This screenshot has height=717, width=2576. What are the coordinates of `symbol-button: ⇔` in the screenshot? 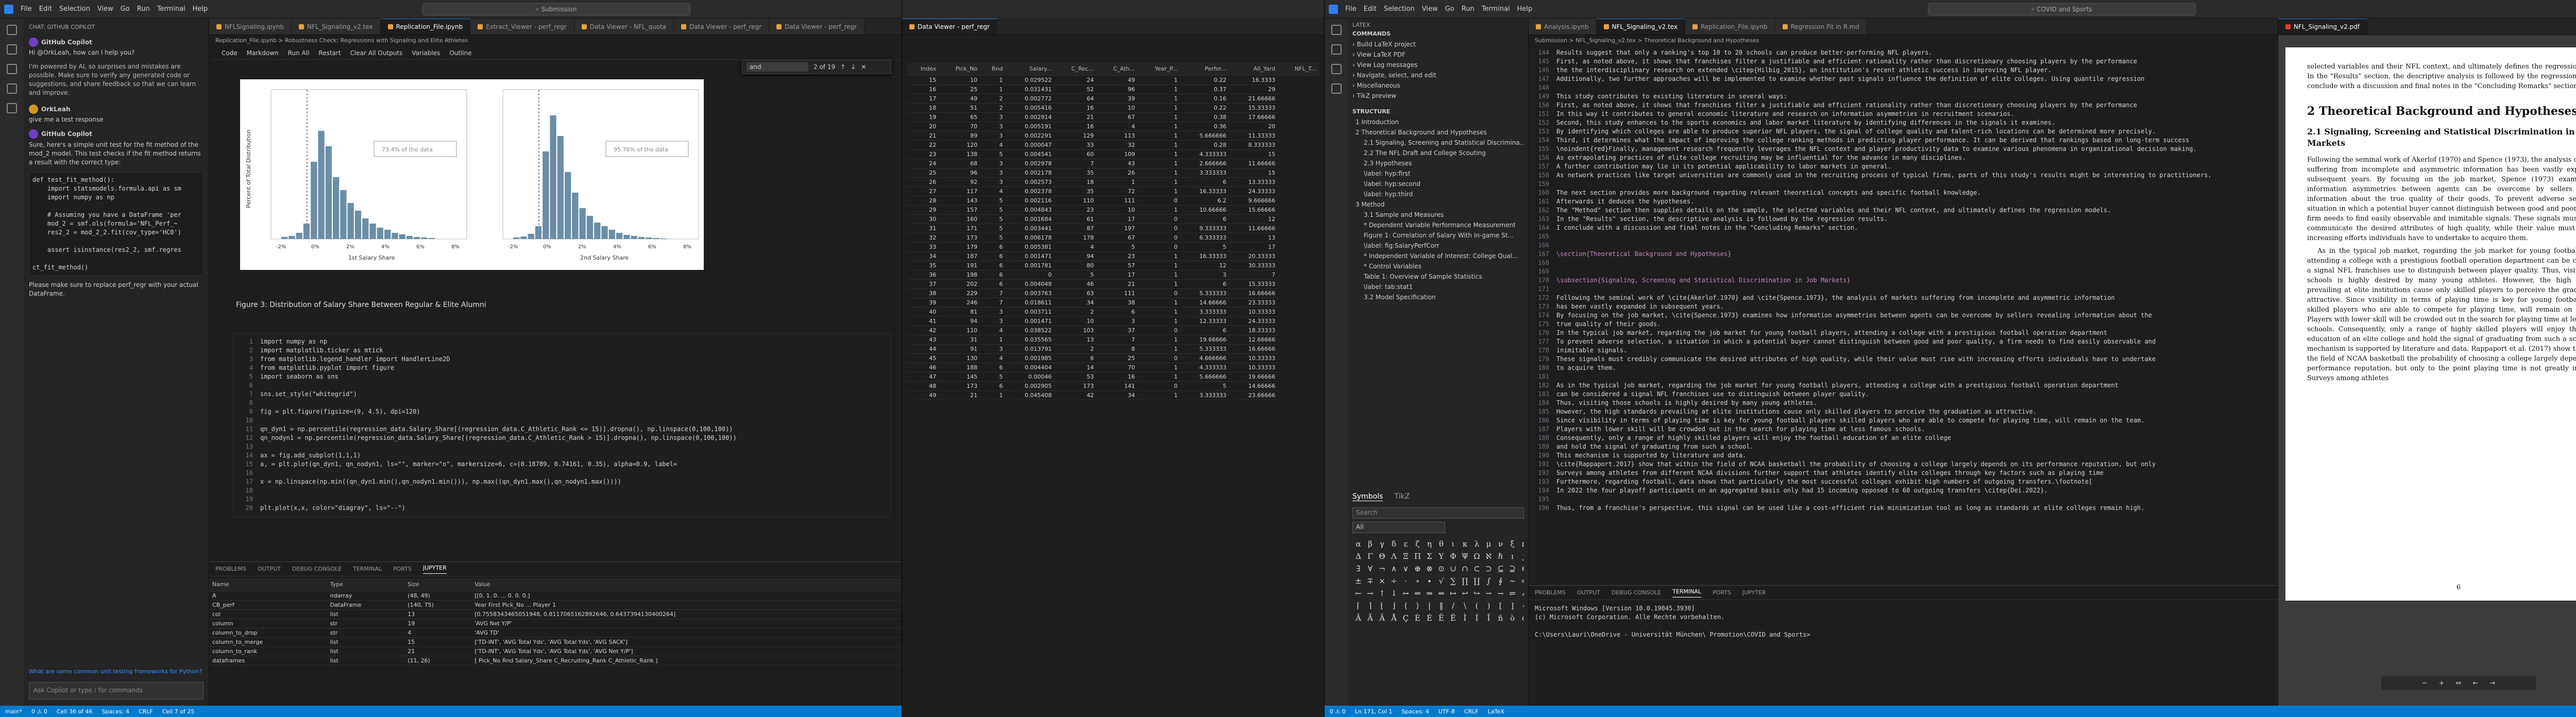 It's located at (1441, 593).